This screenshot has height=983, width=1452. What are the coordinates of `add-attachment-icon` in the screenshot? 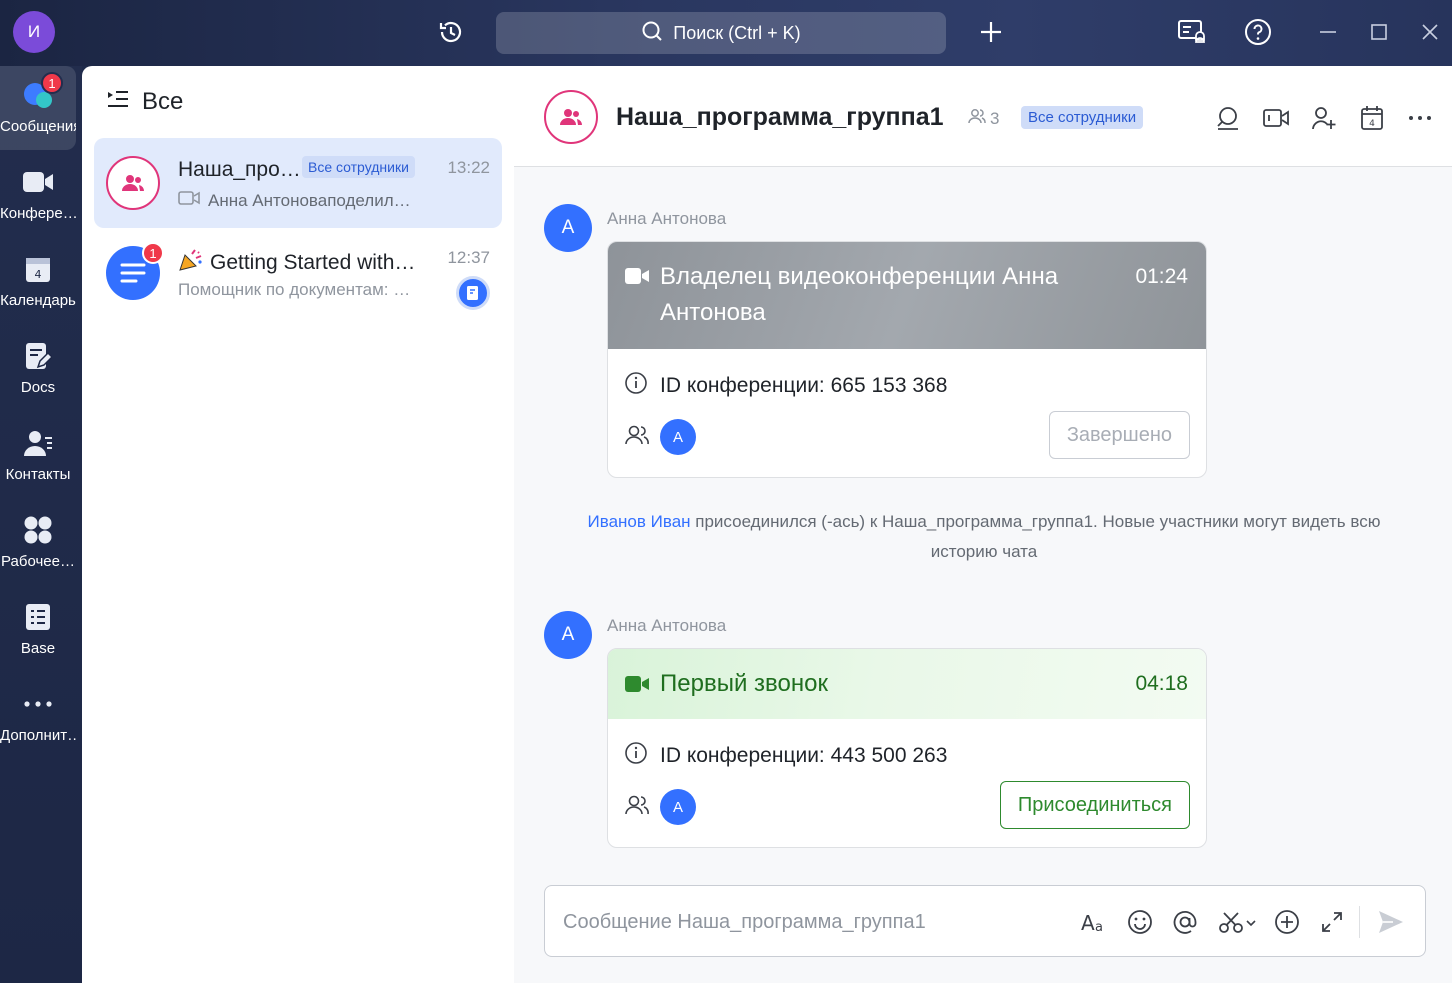 It's located at (1287, 922).